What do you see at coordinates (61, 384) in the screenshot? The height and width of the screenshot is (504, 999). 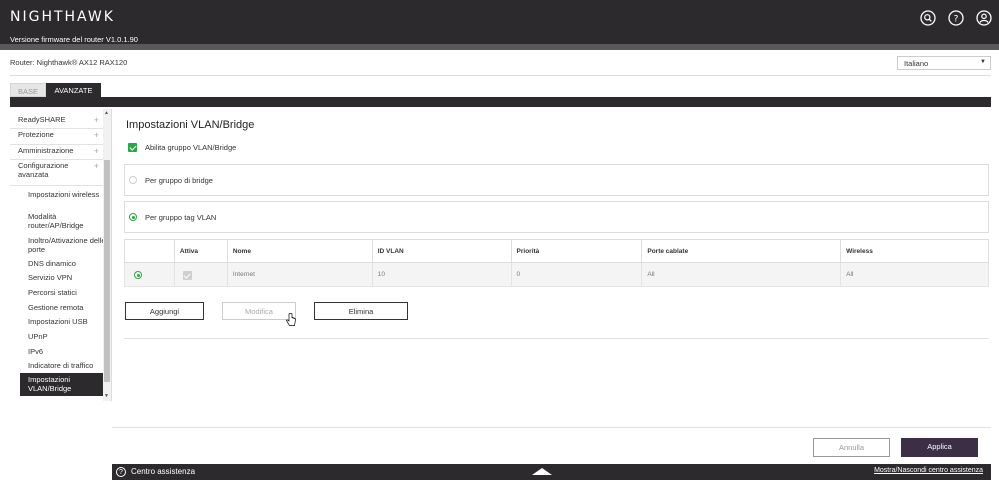 I see `sidebar-item-vlan-bridge: Impostazioni VLAN/Bridge` at bounding box center [61, 384].